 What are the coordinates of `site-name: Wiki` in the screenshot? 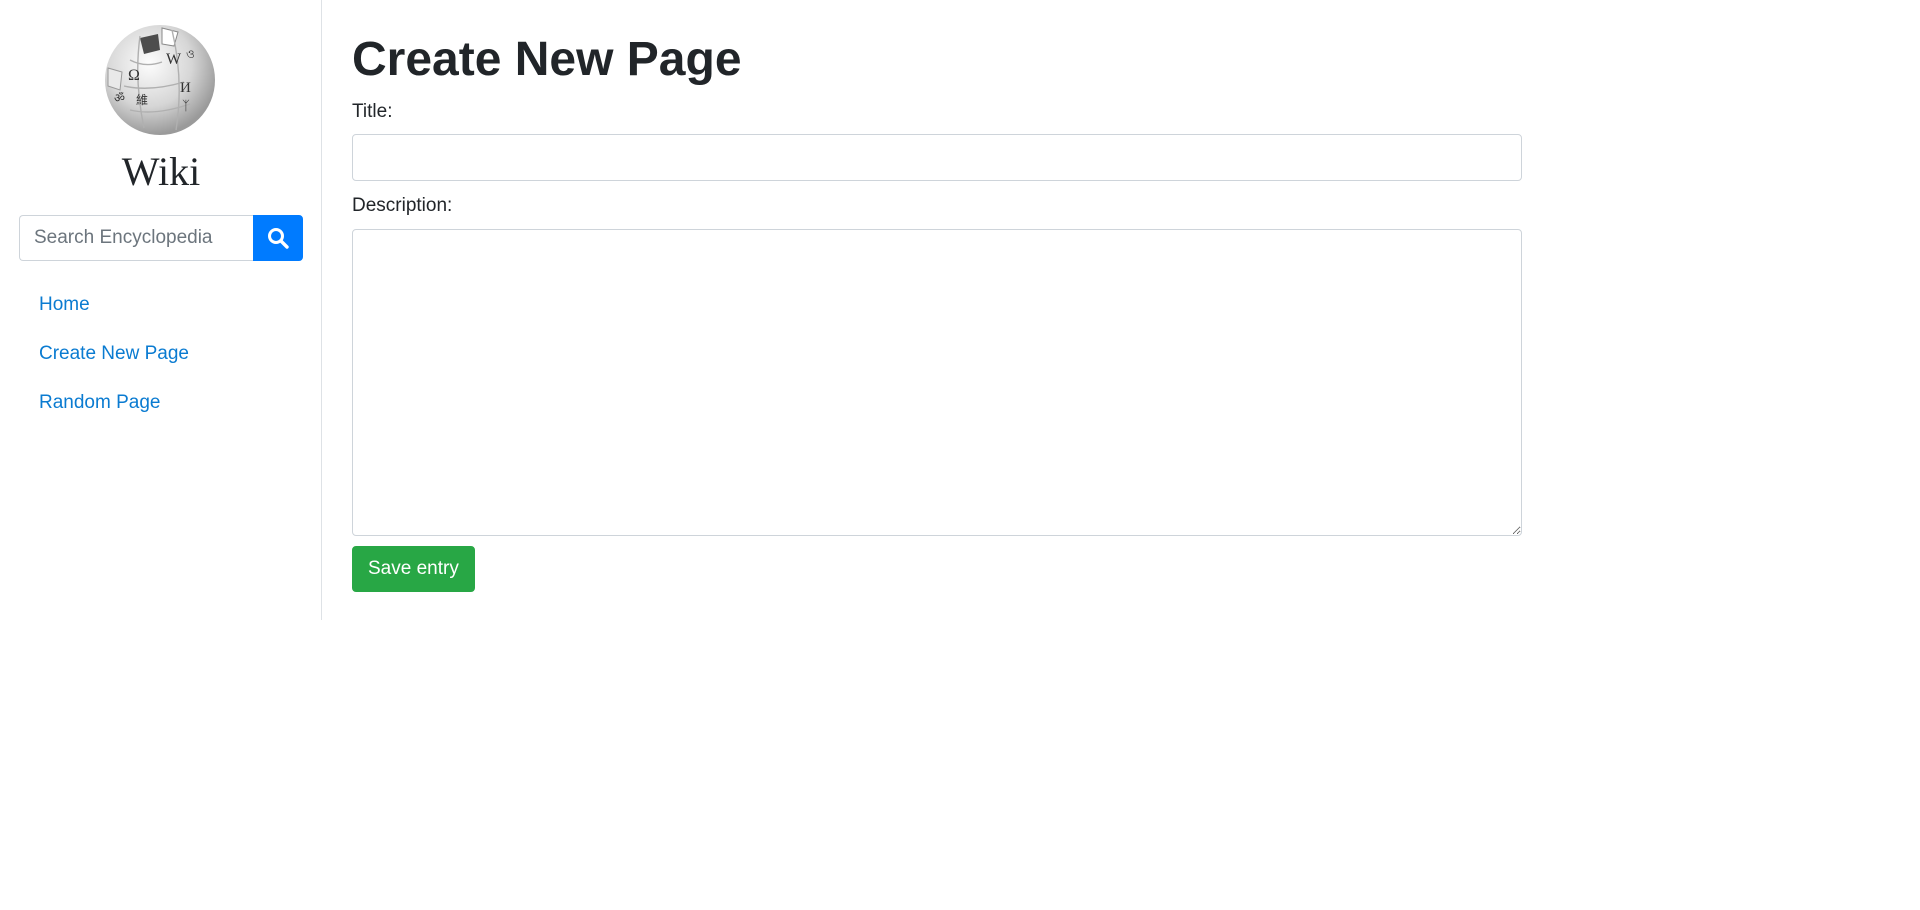 It's located at (161, 171).